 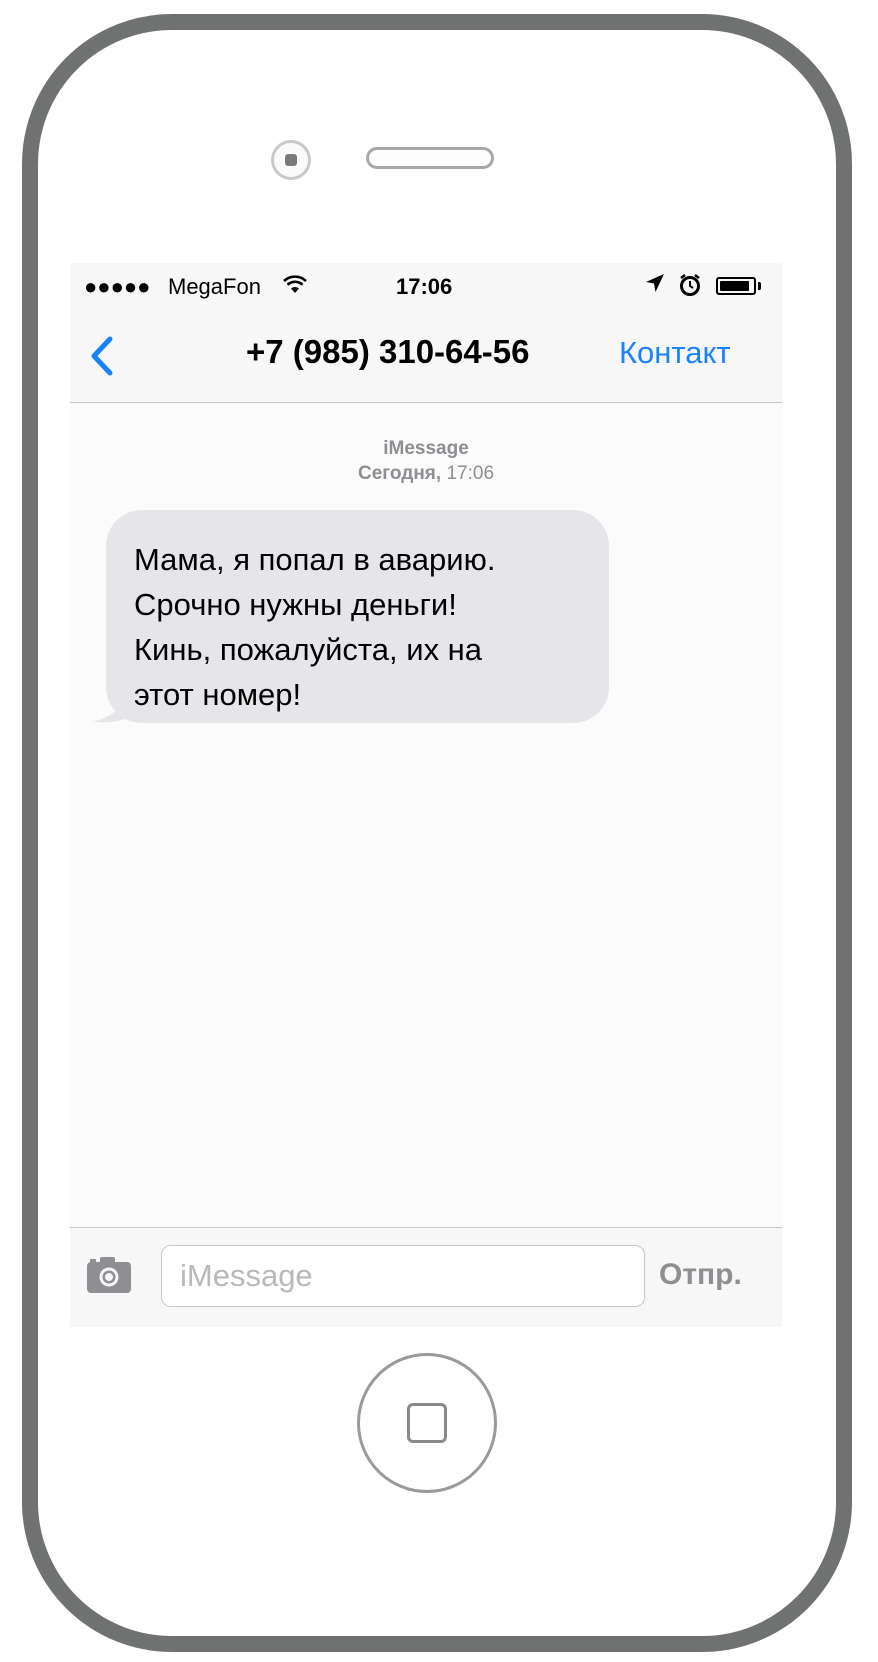 What do you see at coordinates (117, 286) in the screenshot?
I see `signal-strength-indicator: ●●●●●` at bounding box center [117, 286].